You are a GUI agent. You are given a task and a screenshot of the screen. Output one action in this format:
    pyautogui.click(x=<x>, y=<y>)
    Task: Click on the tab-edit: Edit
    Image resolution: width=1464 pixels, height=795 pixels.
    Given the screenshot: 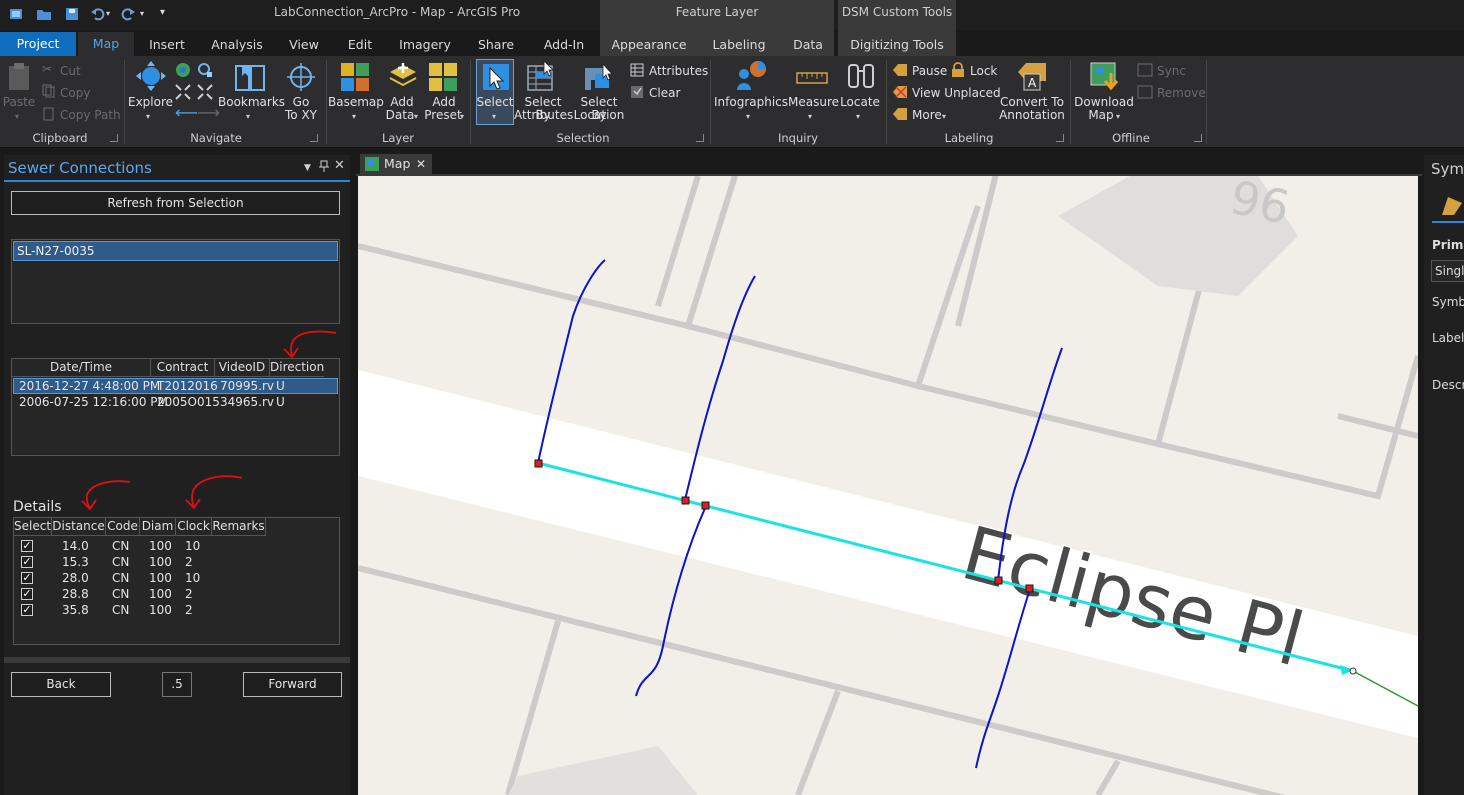 What is the action you would take?
    pyautogui.click(x=360, y=46)
    